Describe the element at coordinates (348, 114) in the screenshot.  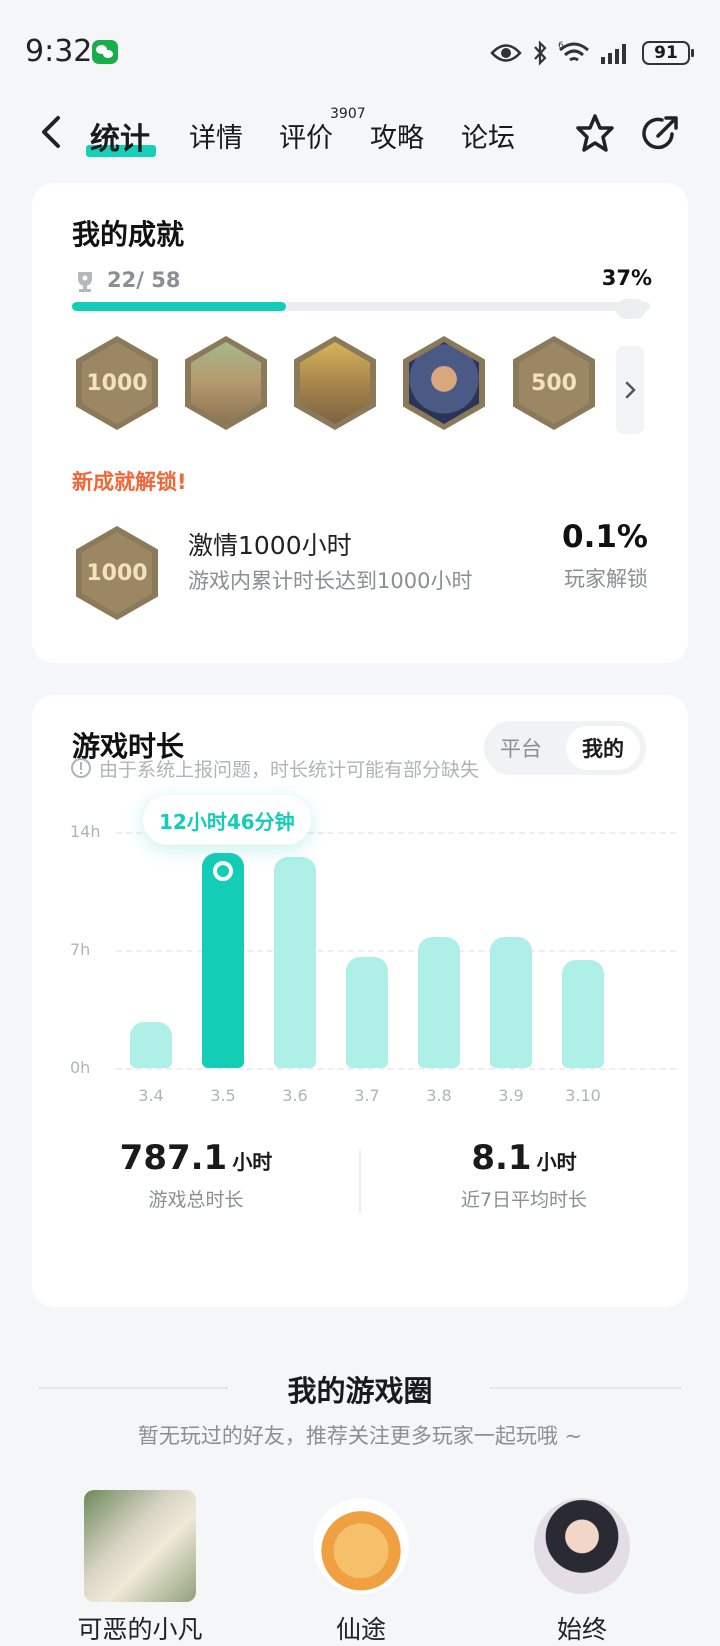
I see `review-count-badge: 3907` at that location.